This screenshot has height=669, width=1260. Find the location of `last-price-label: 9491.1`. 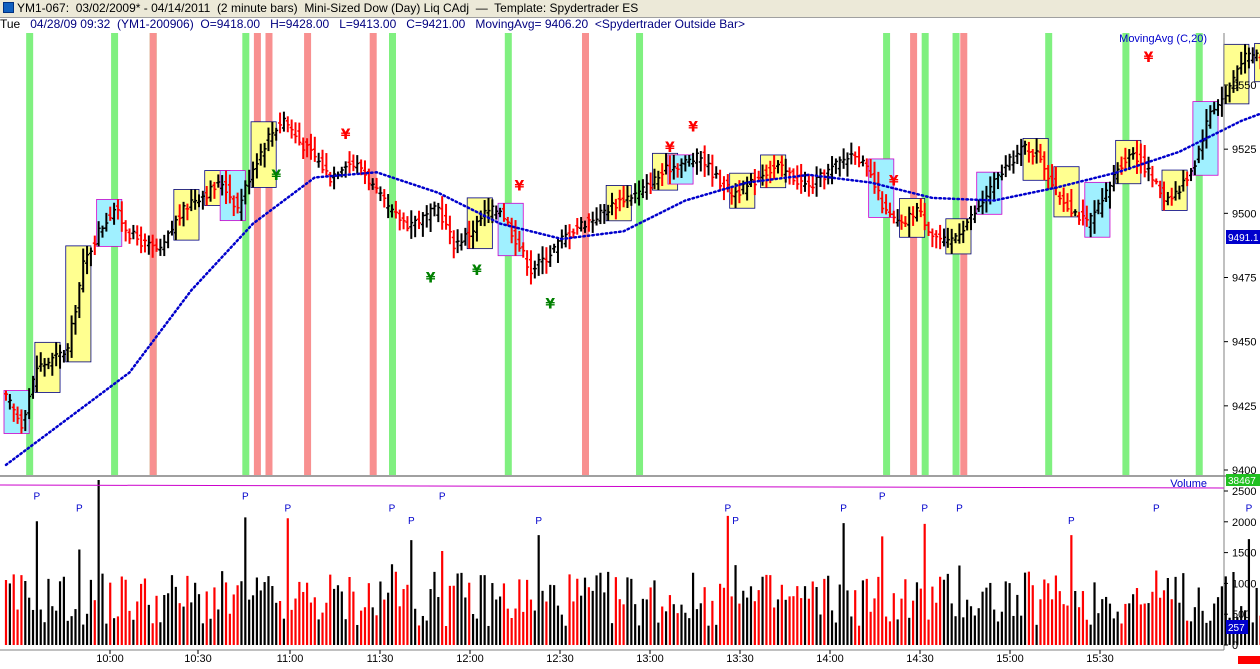

last-price-label: 9491.1 is located at coordinates (1243, 238).